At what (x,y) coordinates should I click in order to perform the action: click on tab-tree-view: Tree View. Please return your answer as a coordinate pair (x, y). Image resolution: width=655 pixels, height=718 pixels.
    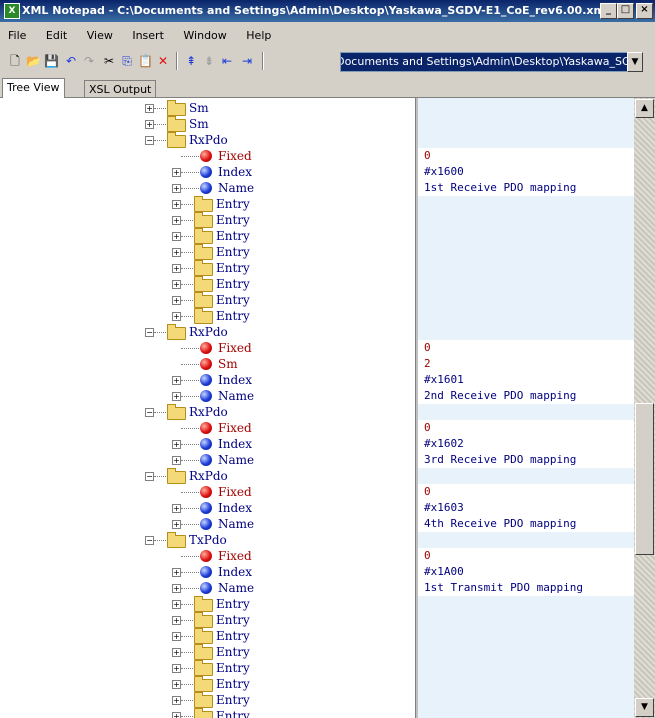
    Looking at the image, I should click on (33, 88).